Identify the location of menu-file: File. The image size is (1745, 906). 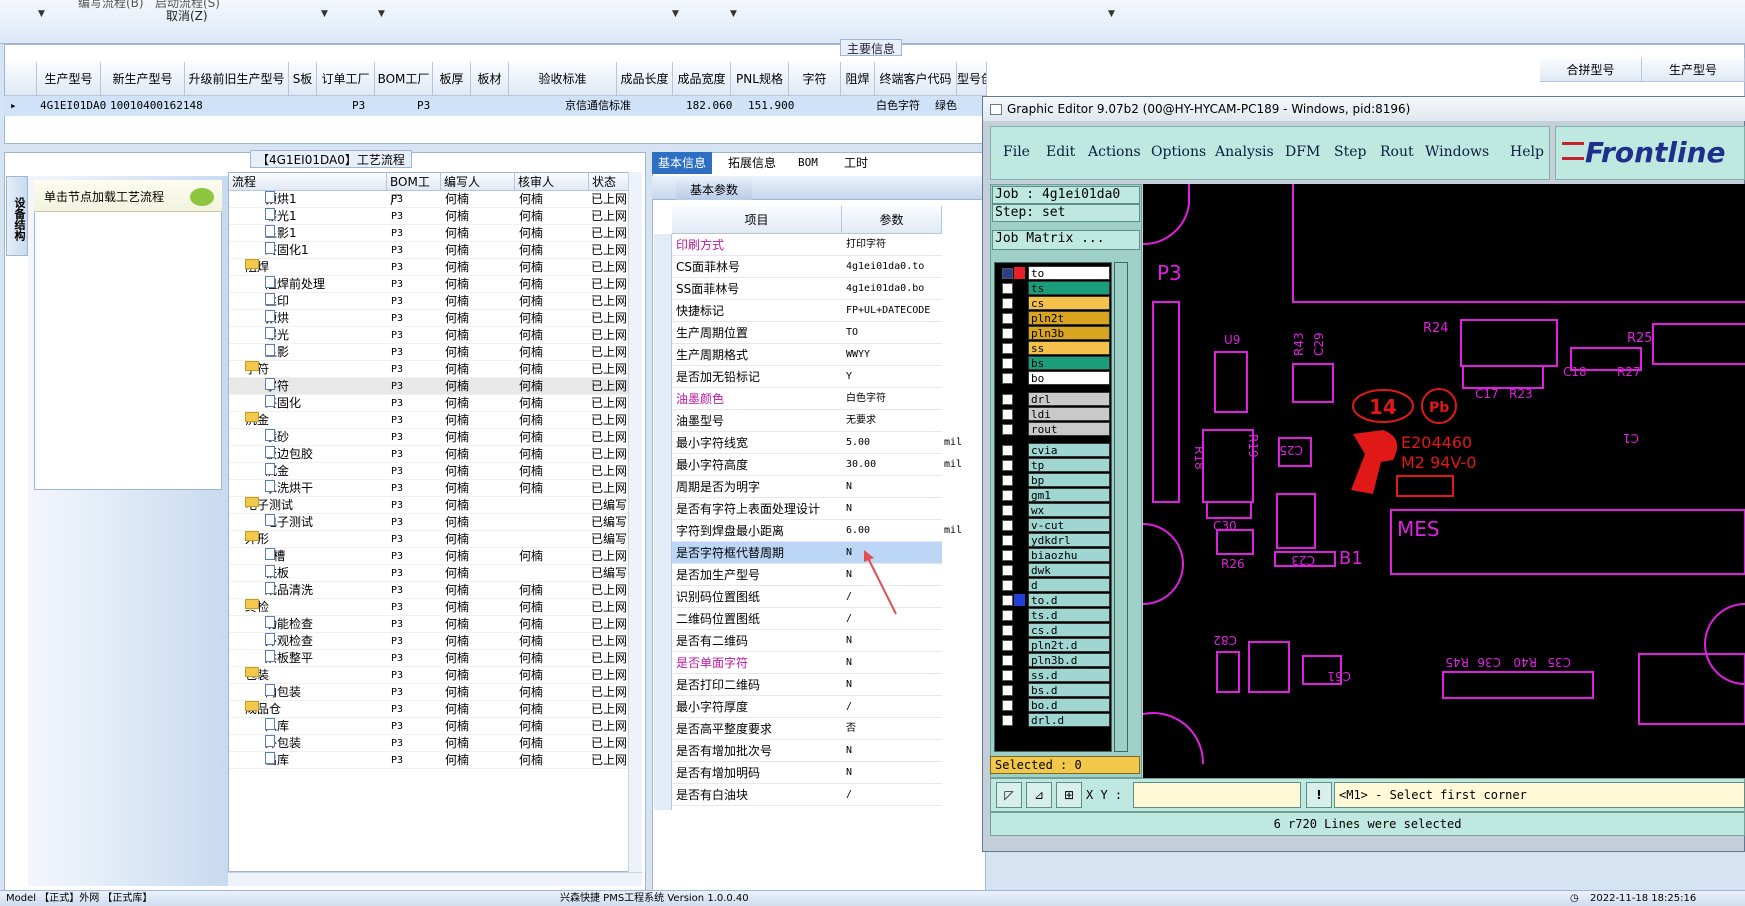
(1016, 152).